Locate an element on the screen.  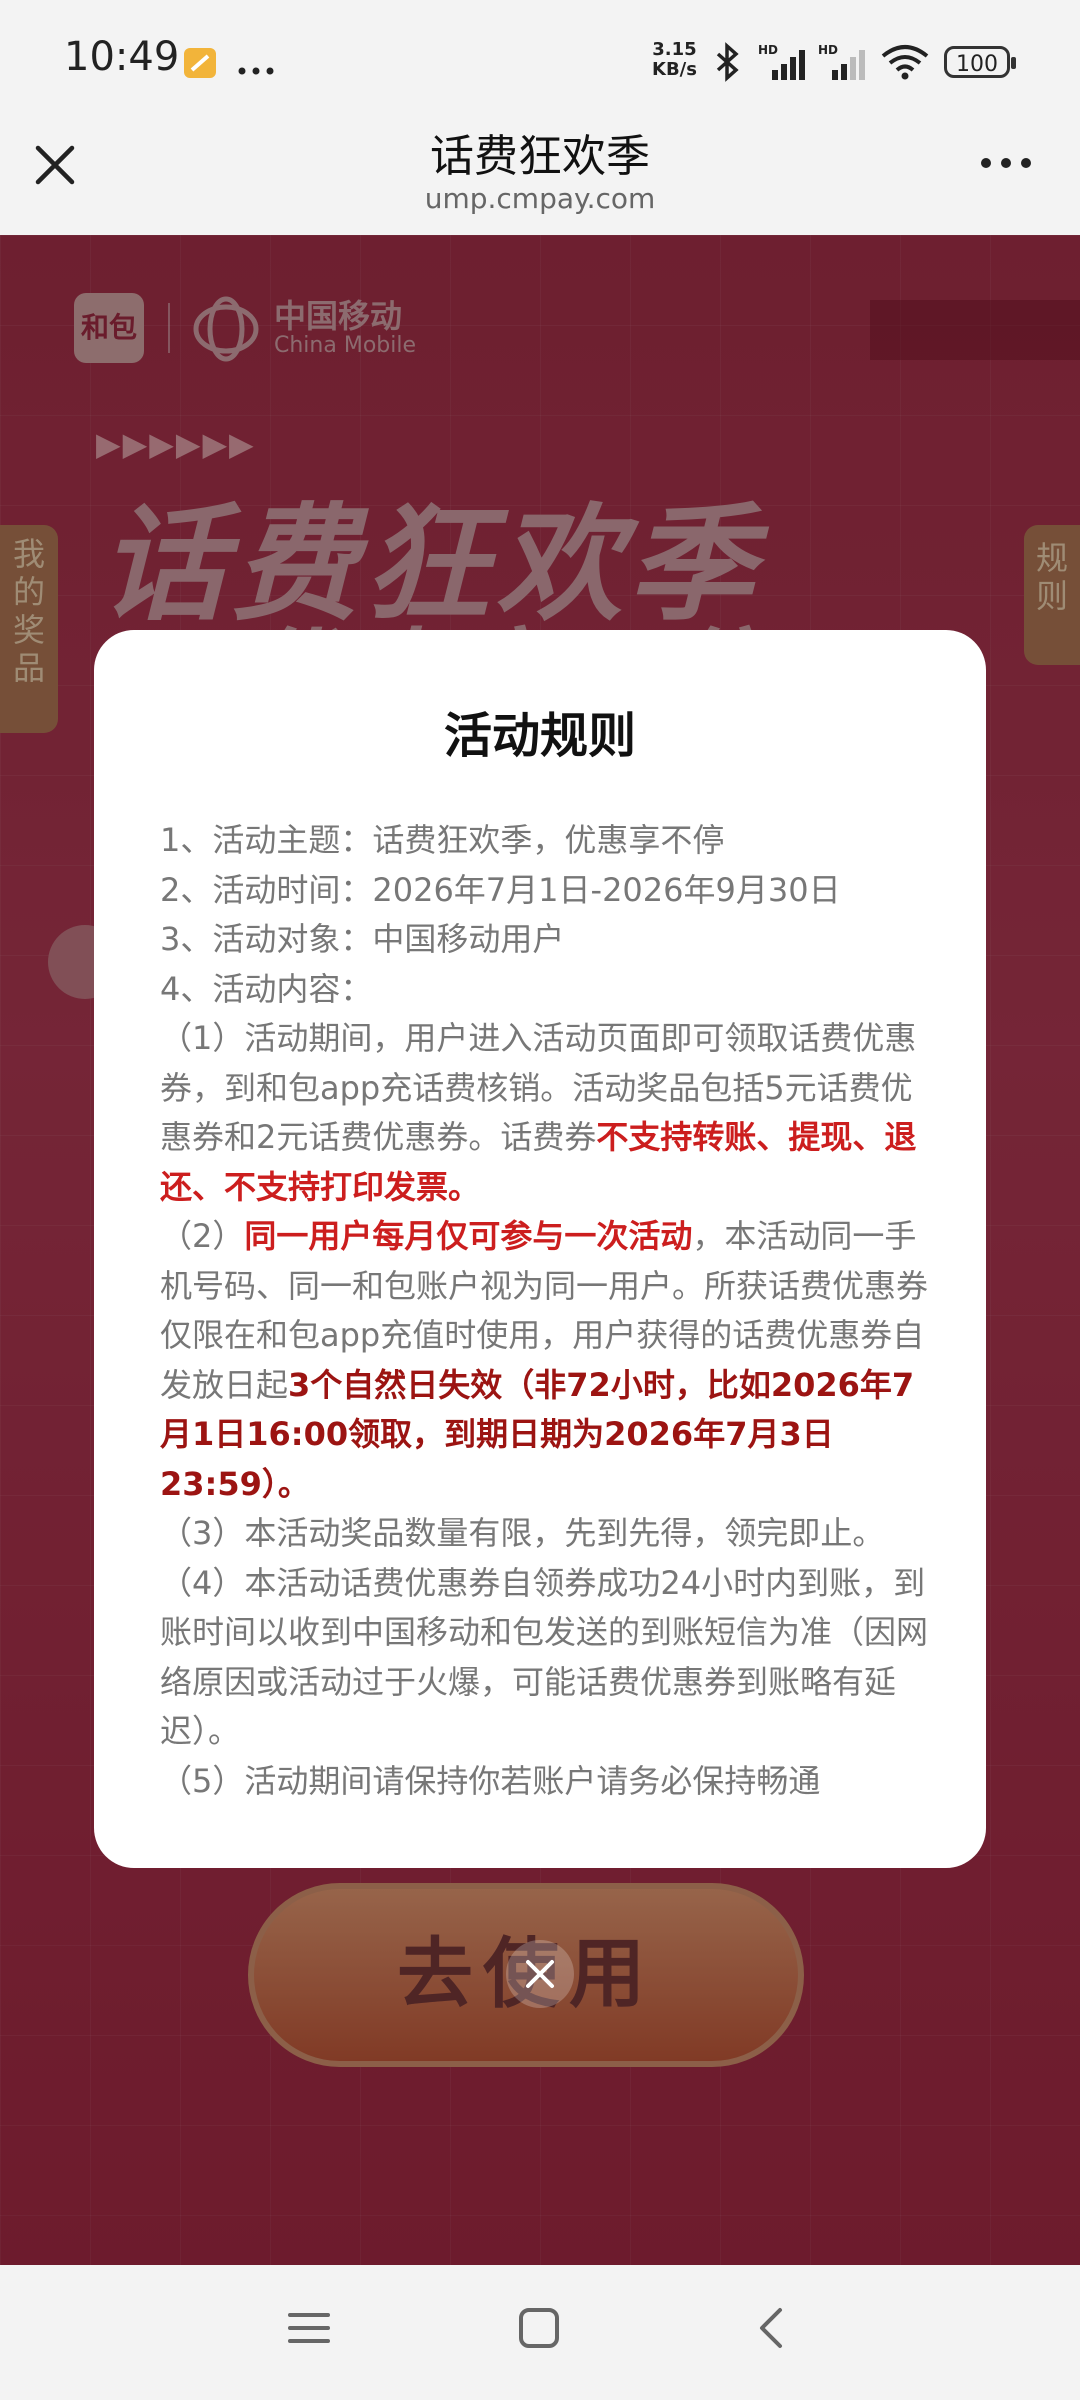
more-options-icon is located at coordinates (1006, 163).